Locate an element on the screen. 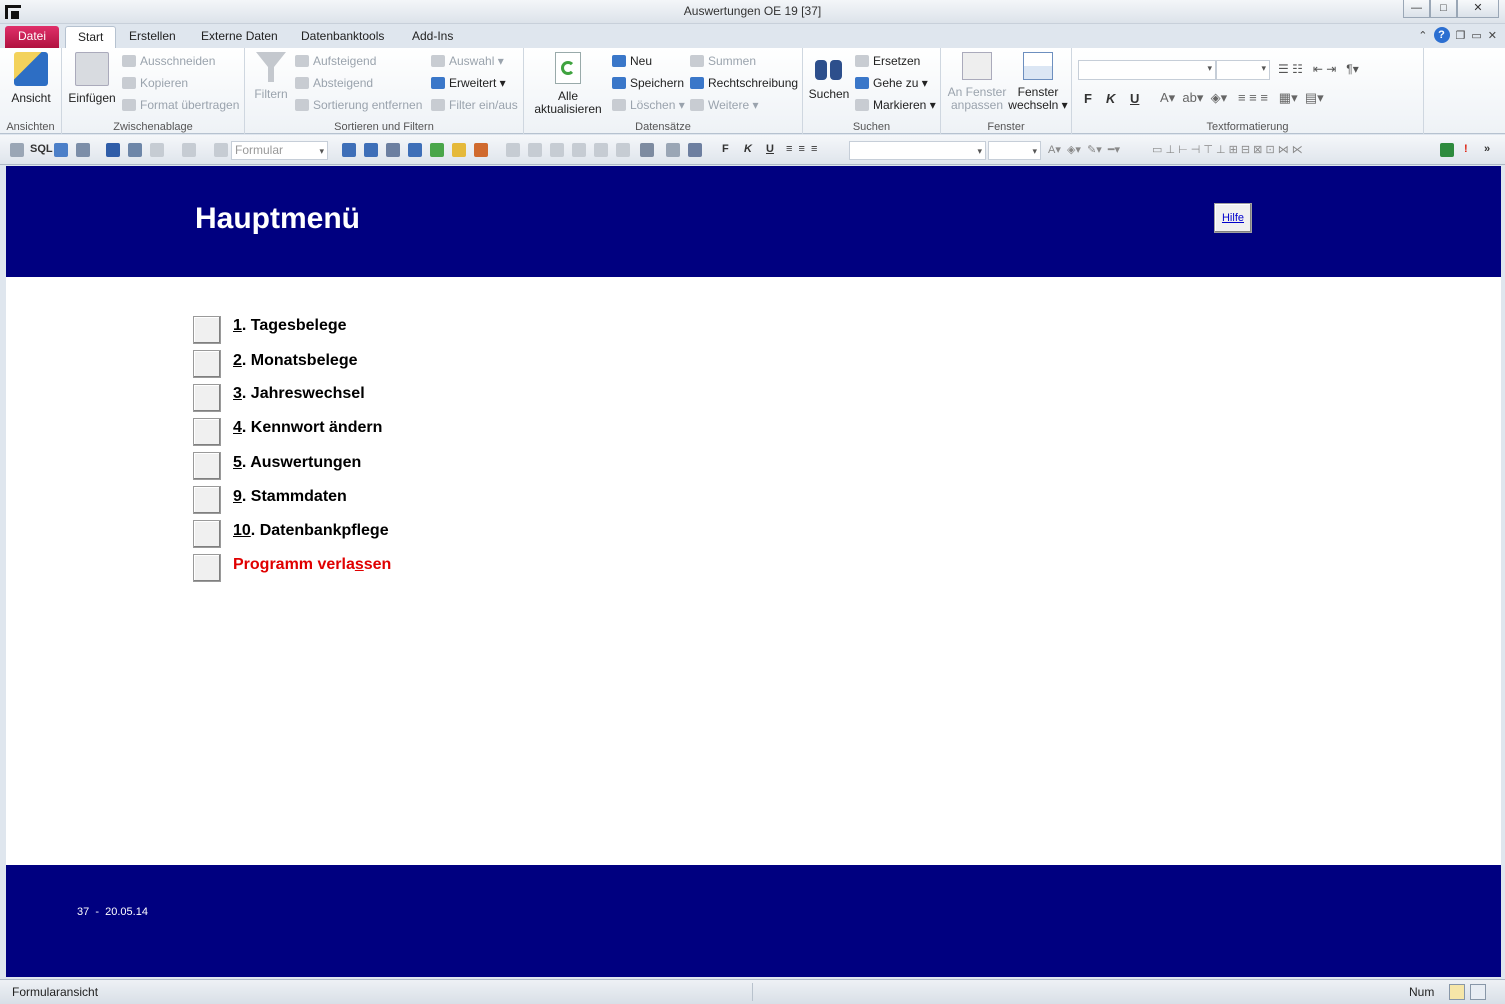 Image resolution: width=1505 pixels, height=1004 pixels. tab-start: Start is located at coordinates (91, 37).